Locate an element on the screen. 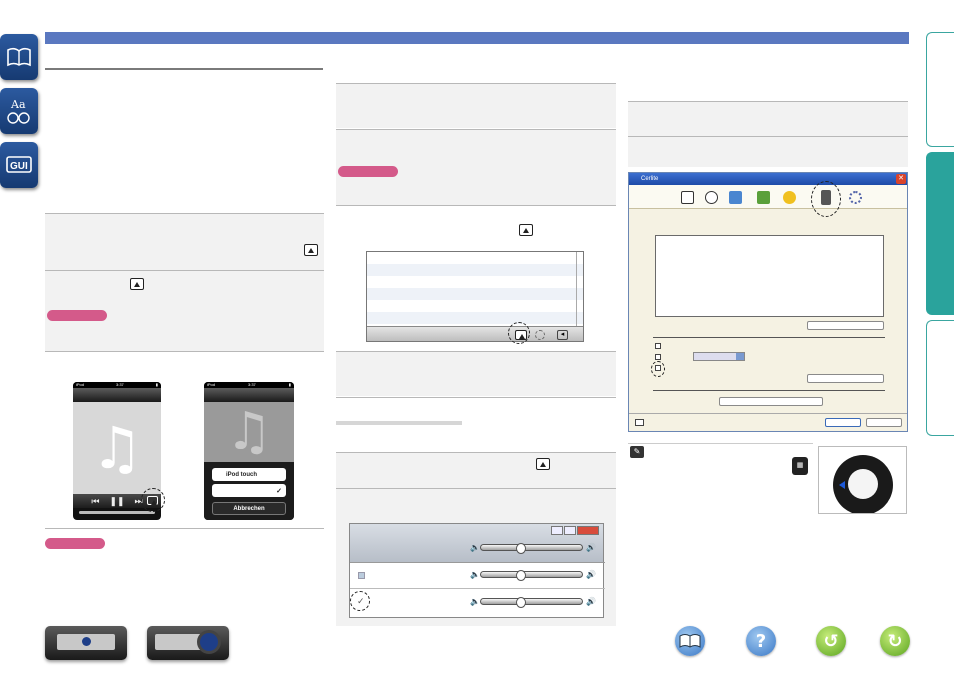  itunes-window: ◂ is located at coordinates (475, 296).